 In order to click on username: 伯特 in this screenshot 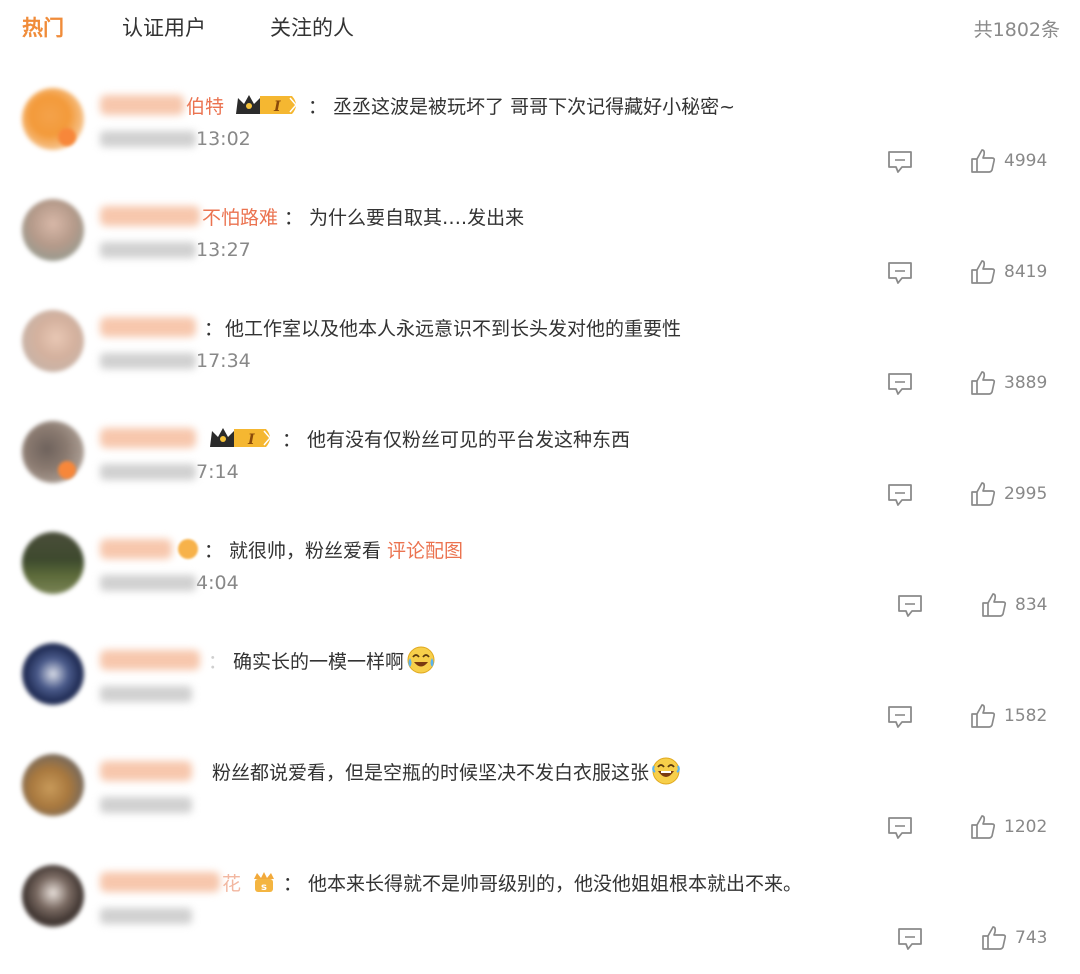, I will do `click(205, 105)`.